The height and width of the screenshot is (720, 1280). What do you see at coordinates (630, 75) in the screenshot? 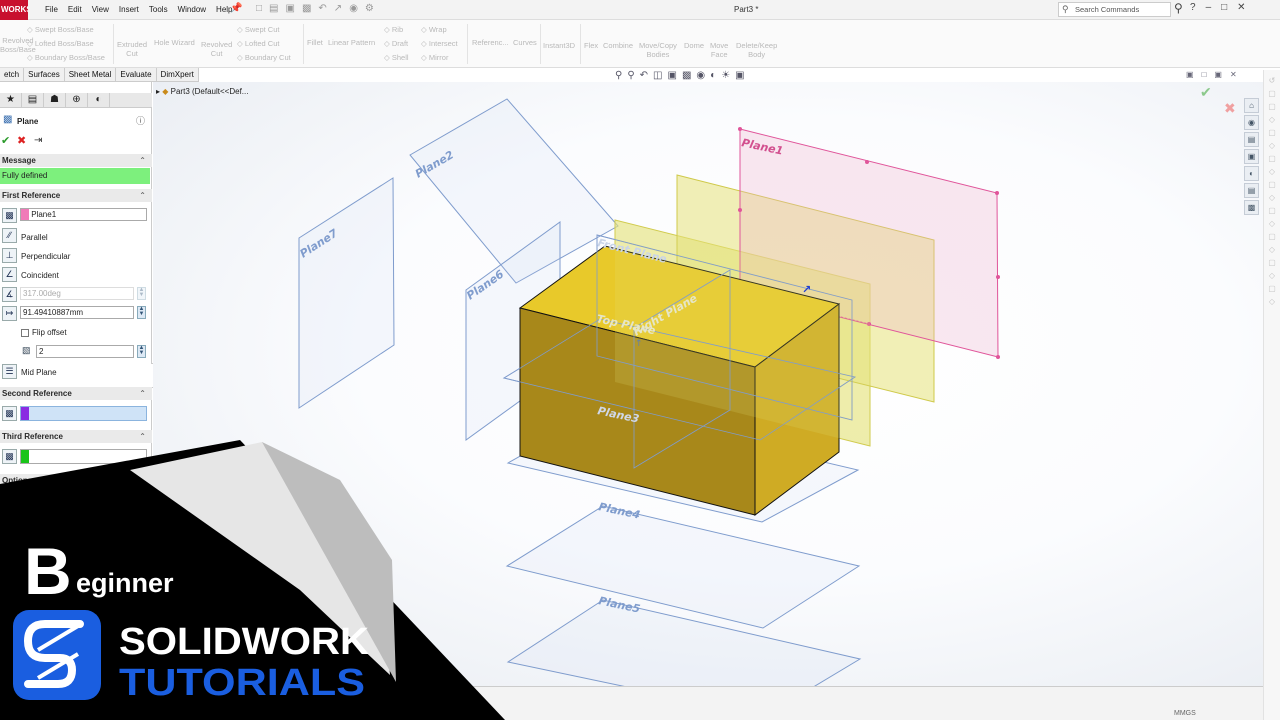
I see `zoom-to-area-icon: ⚲` at bounding box center [630, 75].